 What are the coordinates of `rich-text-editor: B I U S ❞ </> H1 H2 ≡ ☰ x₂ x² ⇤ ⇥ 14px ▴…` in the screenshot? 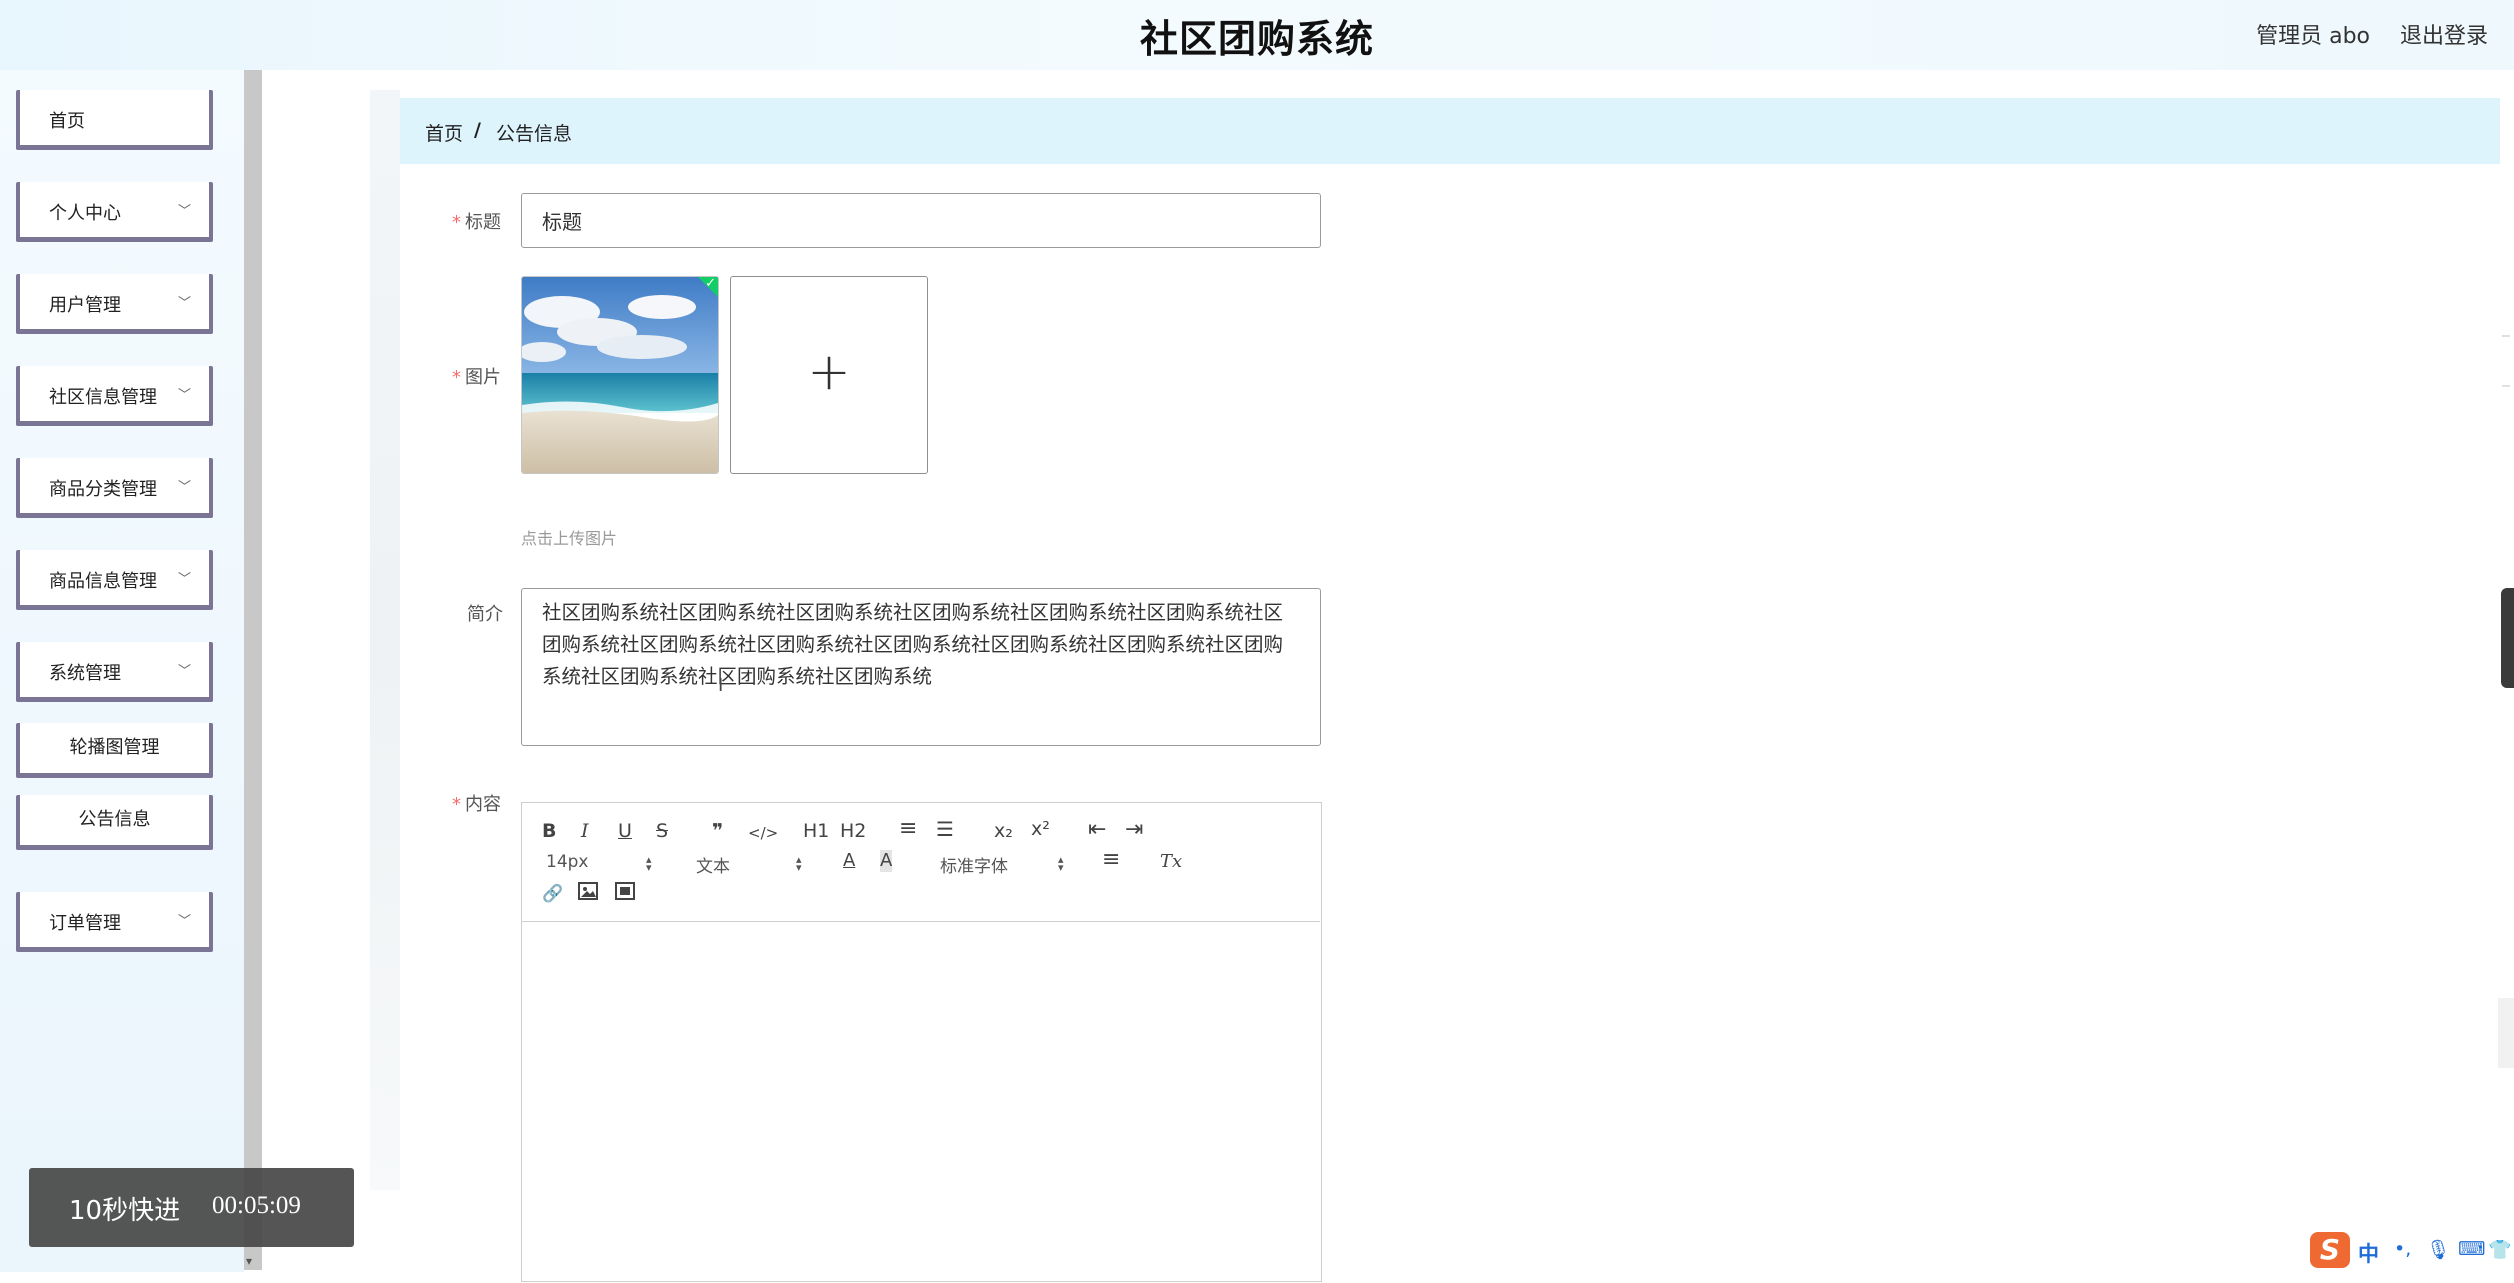 It's located at (921, 1042).